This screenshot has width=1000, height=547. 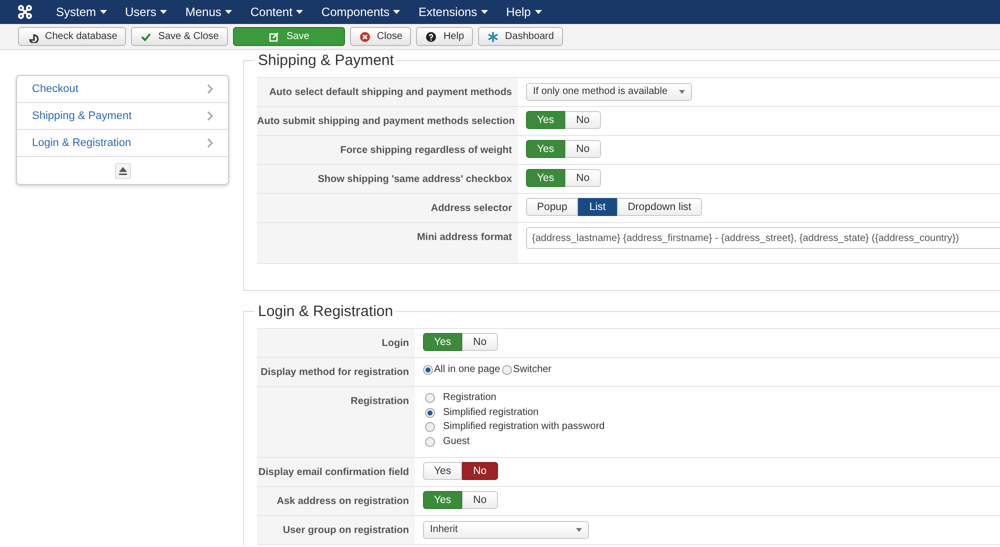 What do you see at coordinates (360, 12) in the screenshot?
I see `menu-item: Components` at bounding box center [360, 12].